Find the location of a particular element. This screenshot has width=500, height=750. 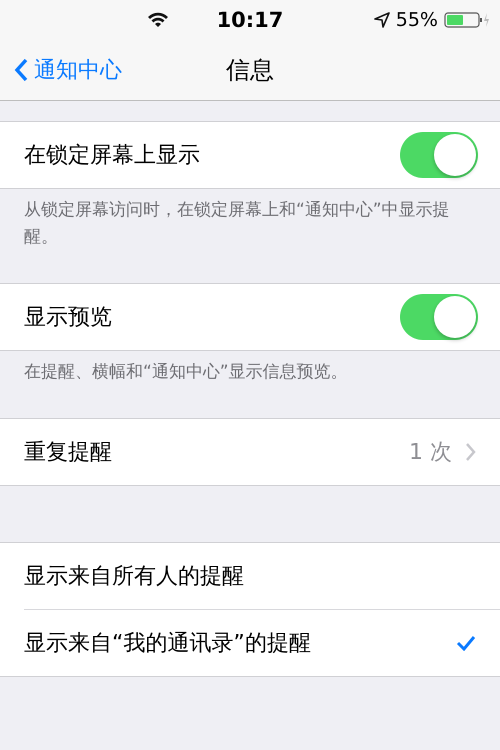

battery-icon is located at coordinates (467, 20).